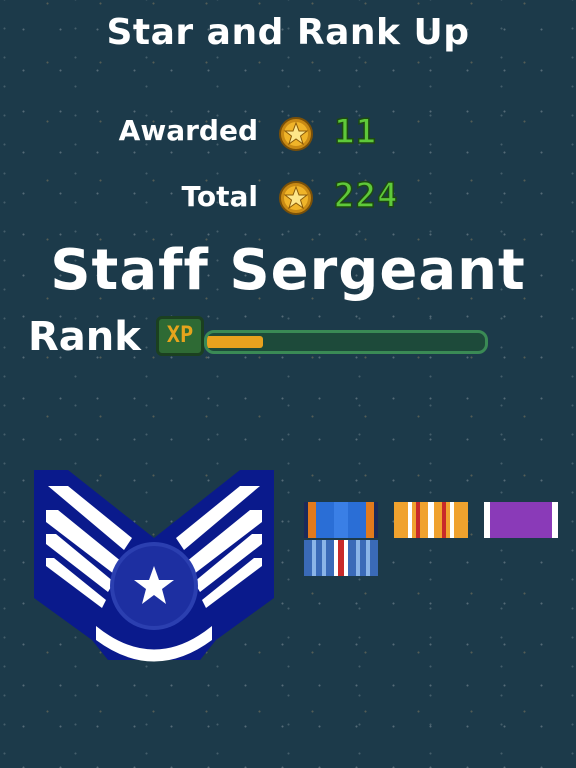  Describe the element at coordinates (521, 520) in the screenshot. I see `ribbon-purple-white` at that location.